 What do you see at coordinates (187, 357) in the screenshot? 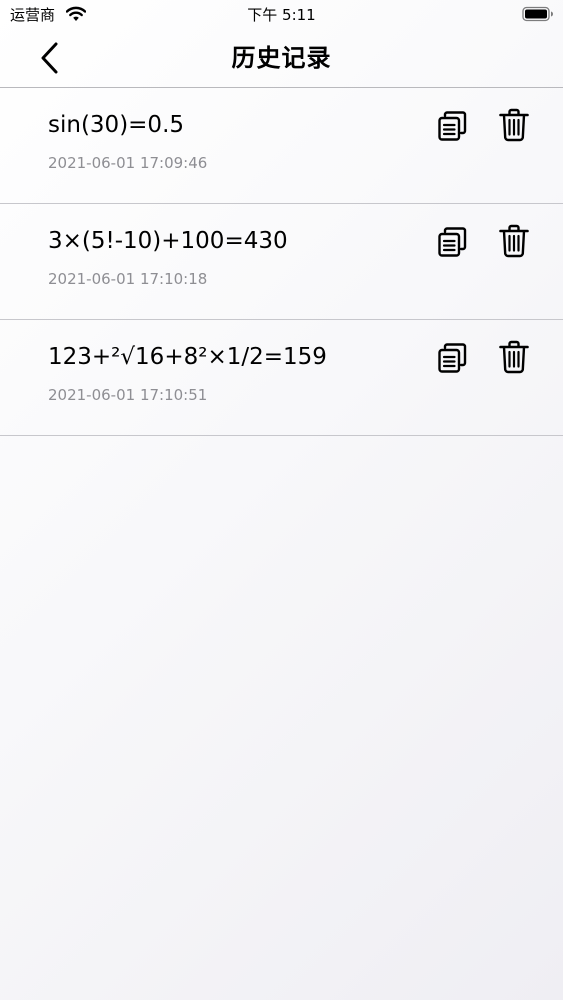
I see `history-expression: 123+²√16+8²×1/2=159` at bounding box center [187, 357].